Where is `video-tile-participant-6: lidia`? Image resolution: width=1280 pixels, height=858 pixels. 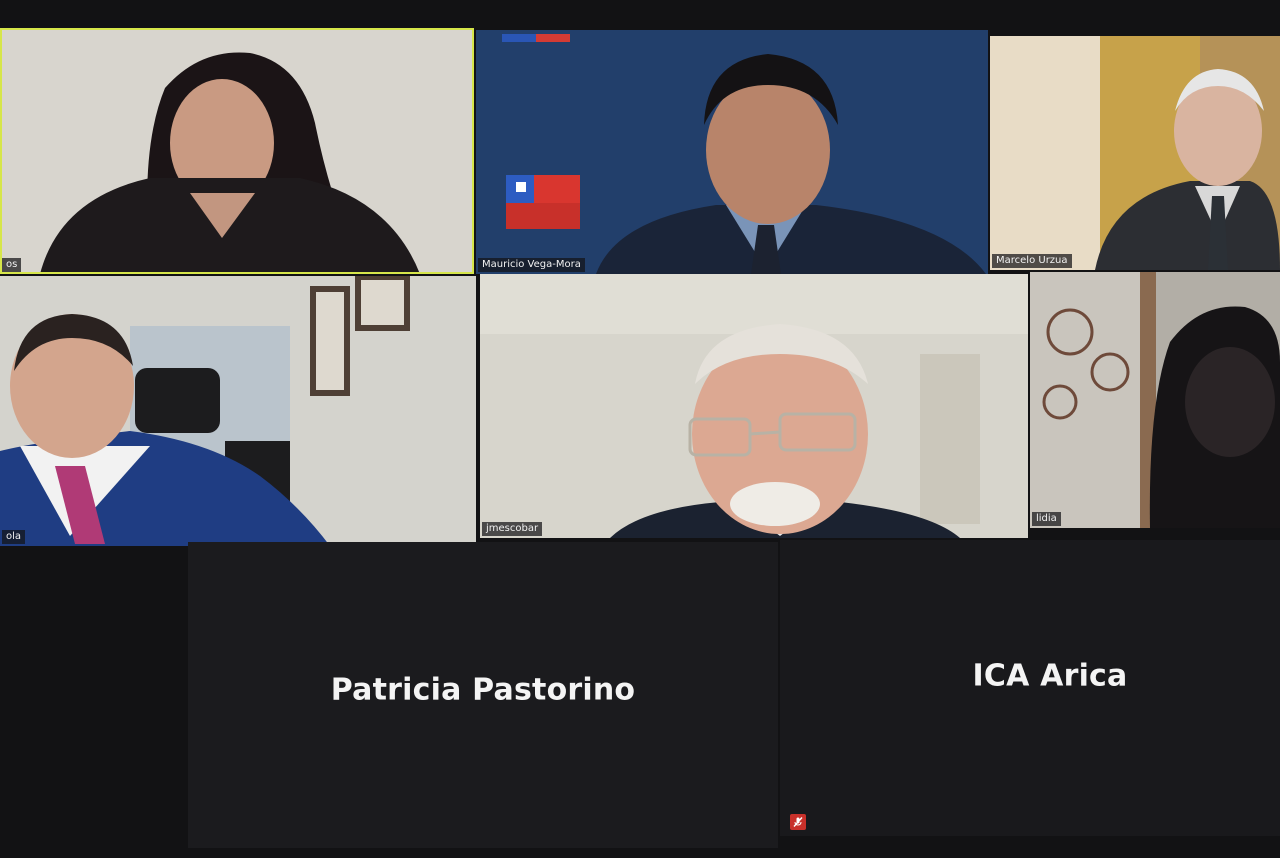 video-tile-participant-6: lidia is located at coordinates (1155, 400).